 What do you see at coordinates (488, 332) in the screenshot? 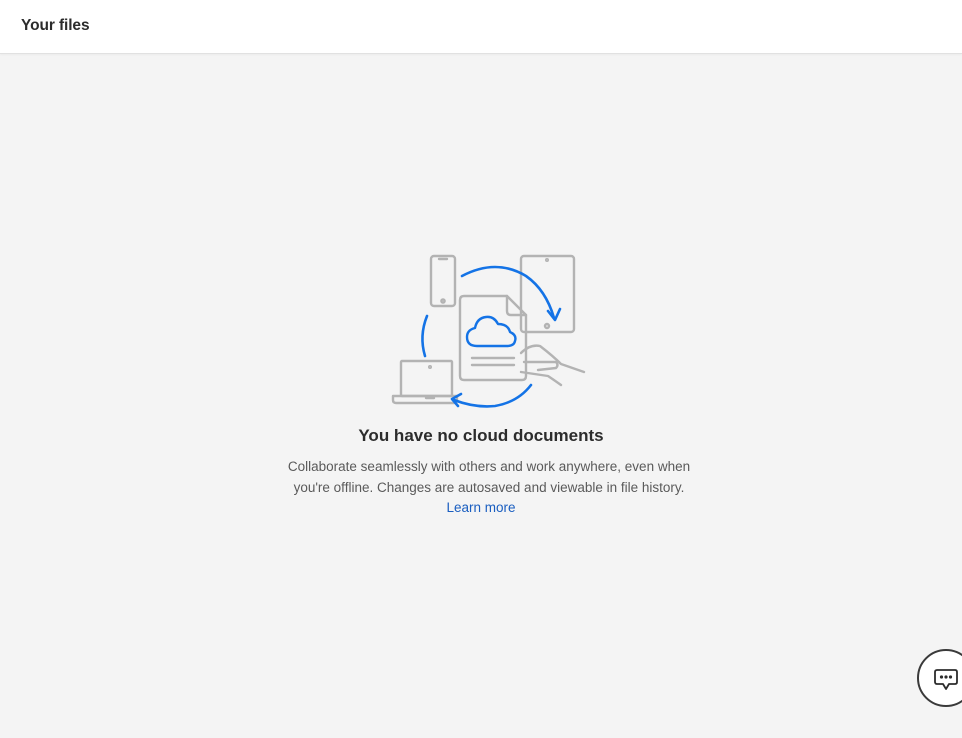
I see `devices-cloud-sync-illustration` at bounding box center [488, 332].